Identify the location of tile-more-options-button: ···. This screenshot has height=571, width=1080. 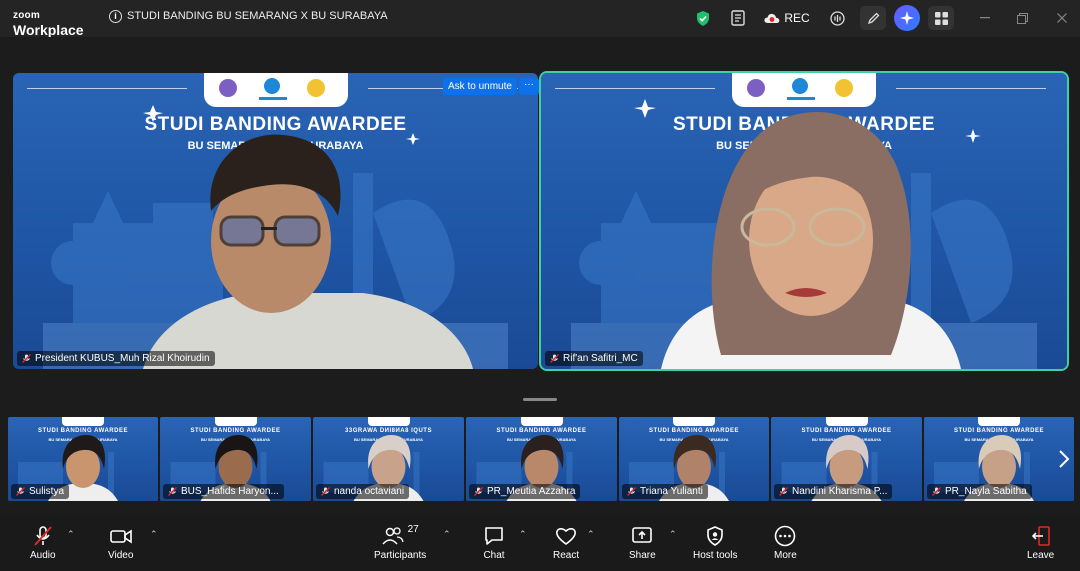
(529, 86).